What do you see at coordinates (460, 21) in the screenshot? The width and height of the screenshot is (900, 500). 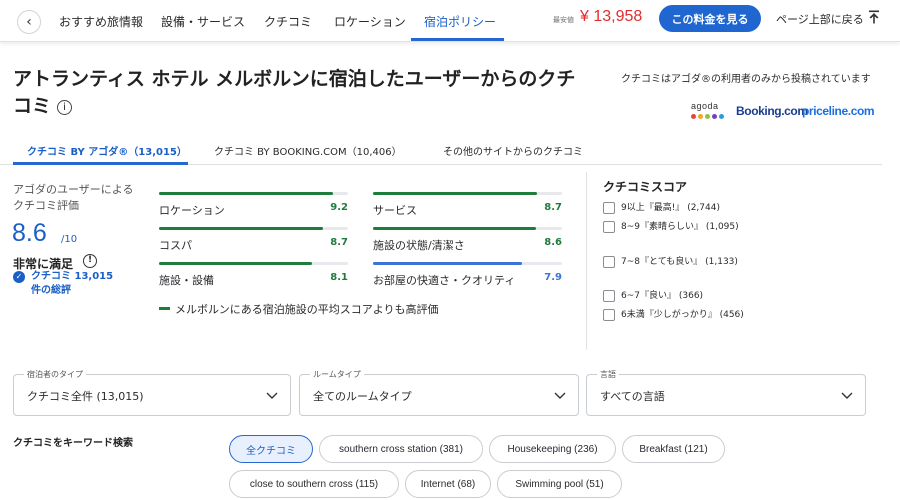 I see `nav-tab-policy: 宿泊ポリシー` at bounding box center [460, 21].